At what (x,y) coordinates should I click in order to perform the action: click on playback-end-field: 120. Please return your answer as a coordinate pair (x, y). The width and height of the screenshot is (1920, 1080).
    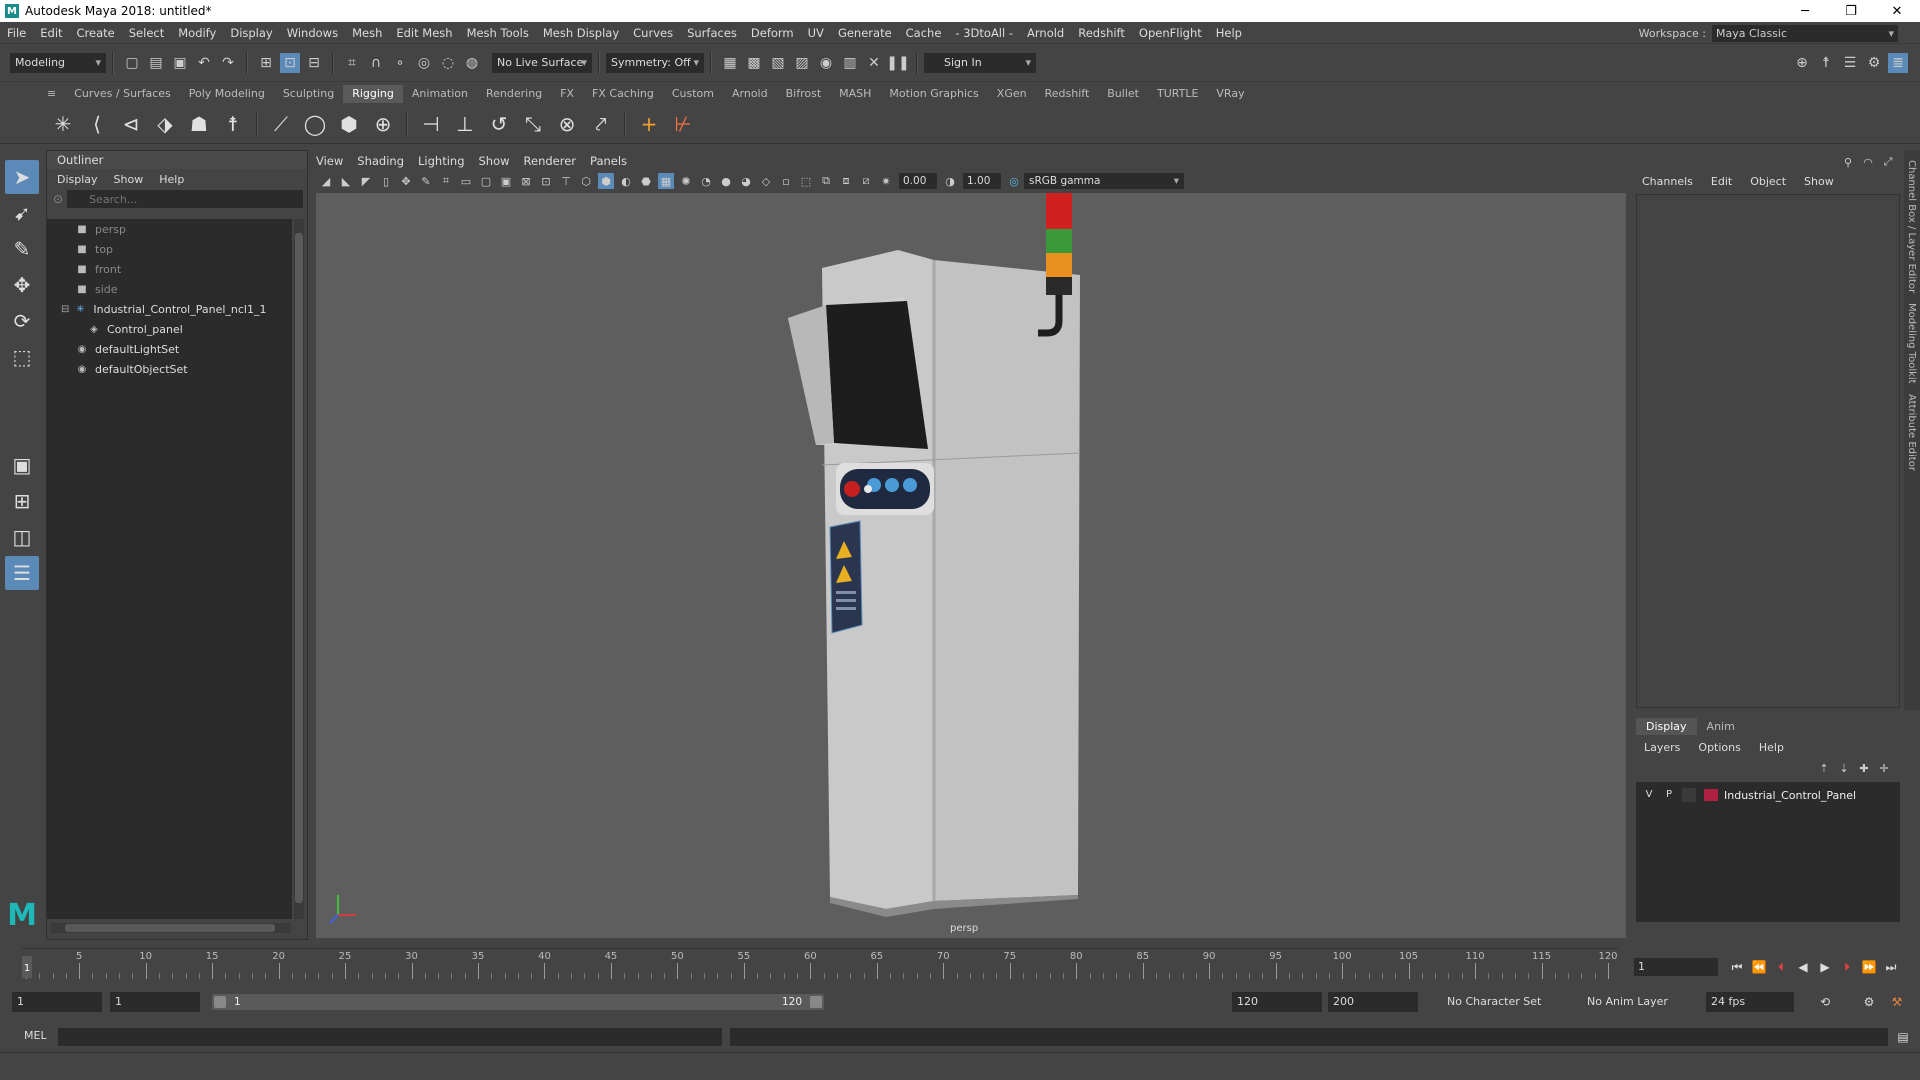
    Looking at the image, I should click on (1277, 1002).